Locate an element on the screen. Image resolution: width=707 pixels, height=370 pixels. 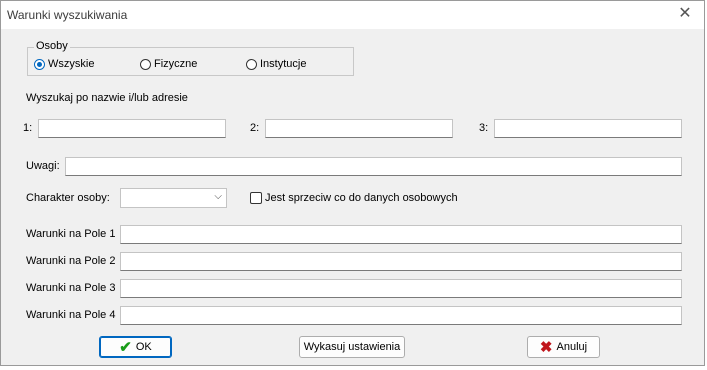
warunki-2-label: Warunki na Pole 2 is located at coordinates (71, 261).